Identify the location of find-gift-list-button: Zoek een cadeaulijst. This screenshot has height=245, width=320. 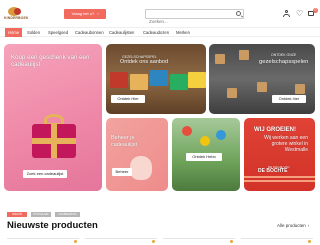
(45, 174).